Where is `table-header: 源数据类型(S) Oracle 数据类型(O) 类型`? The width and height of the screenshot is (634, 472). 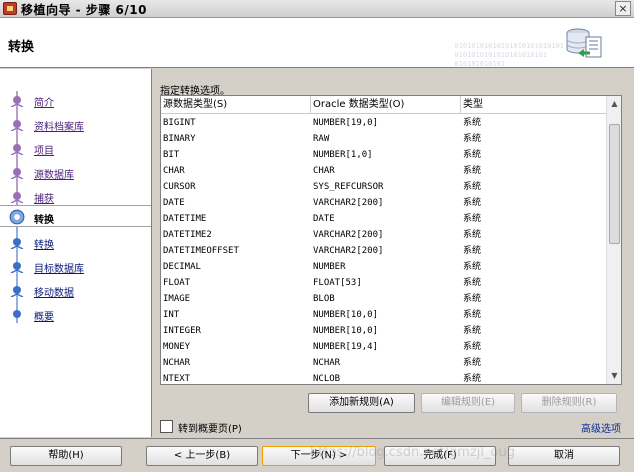 table-header: 源数据类型(S) Oracle 数据类型(O) 类型 is located at coordinates (384, 105).